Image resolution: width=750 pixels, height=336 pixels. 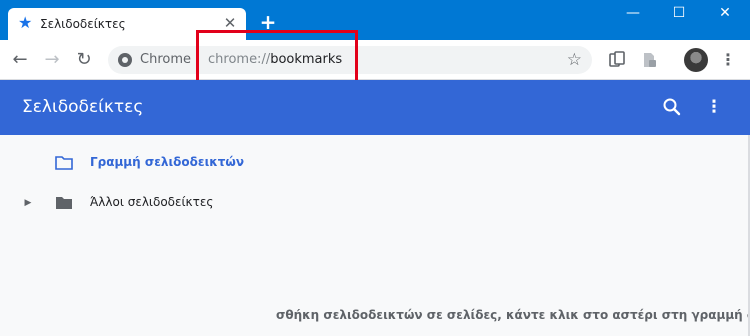 What do you see at coordinates (28, 203) in the screenshot?
I see `expand-arrow-icon: ▶` at bounding box center [28, 203].